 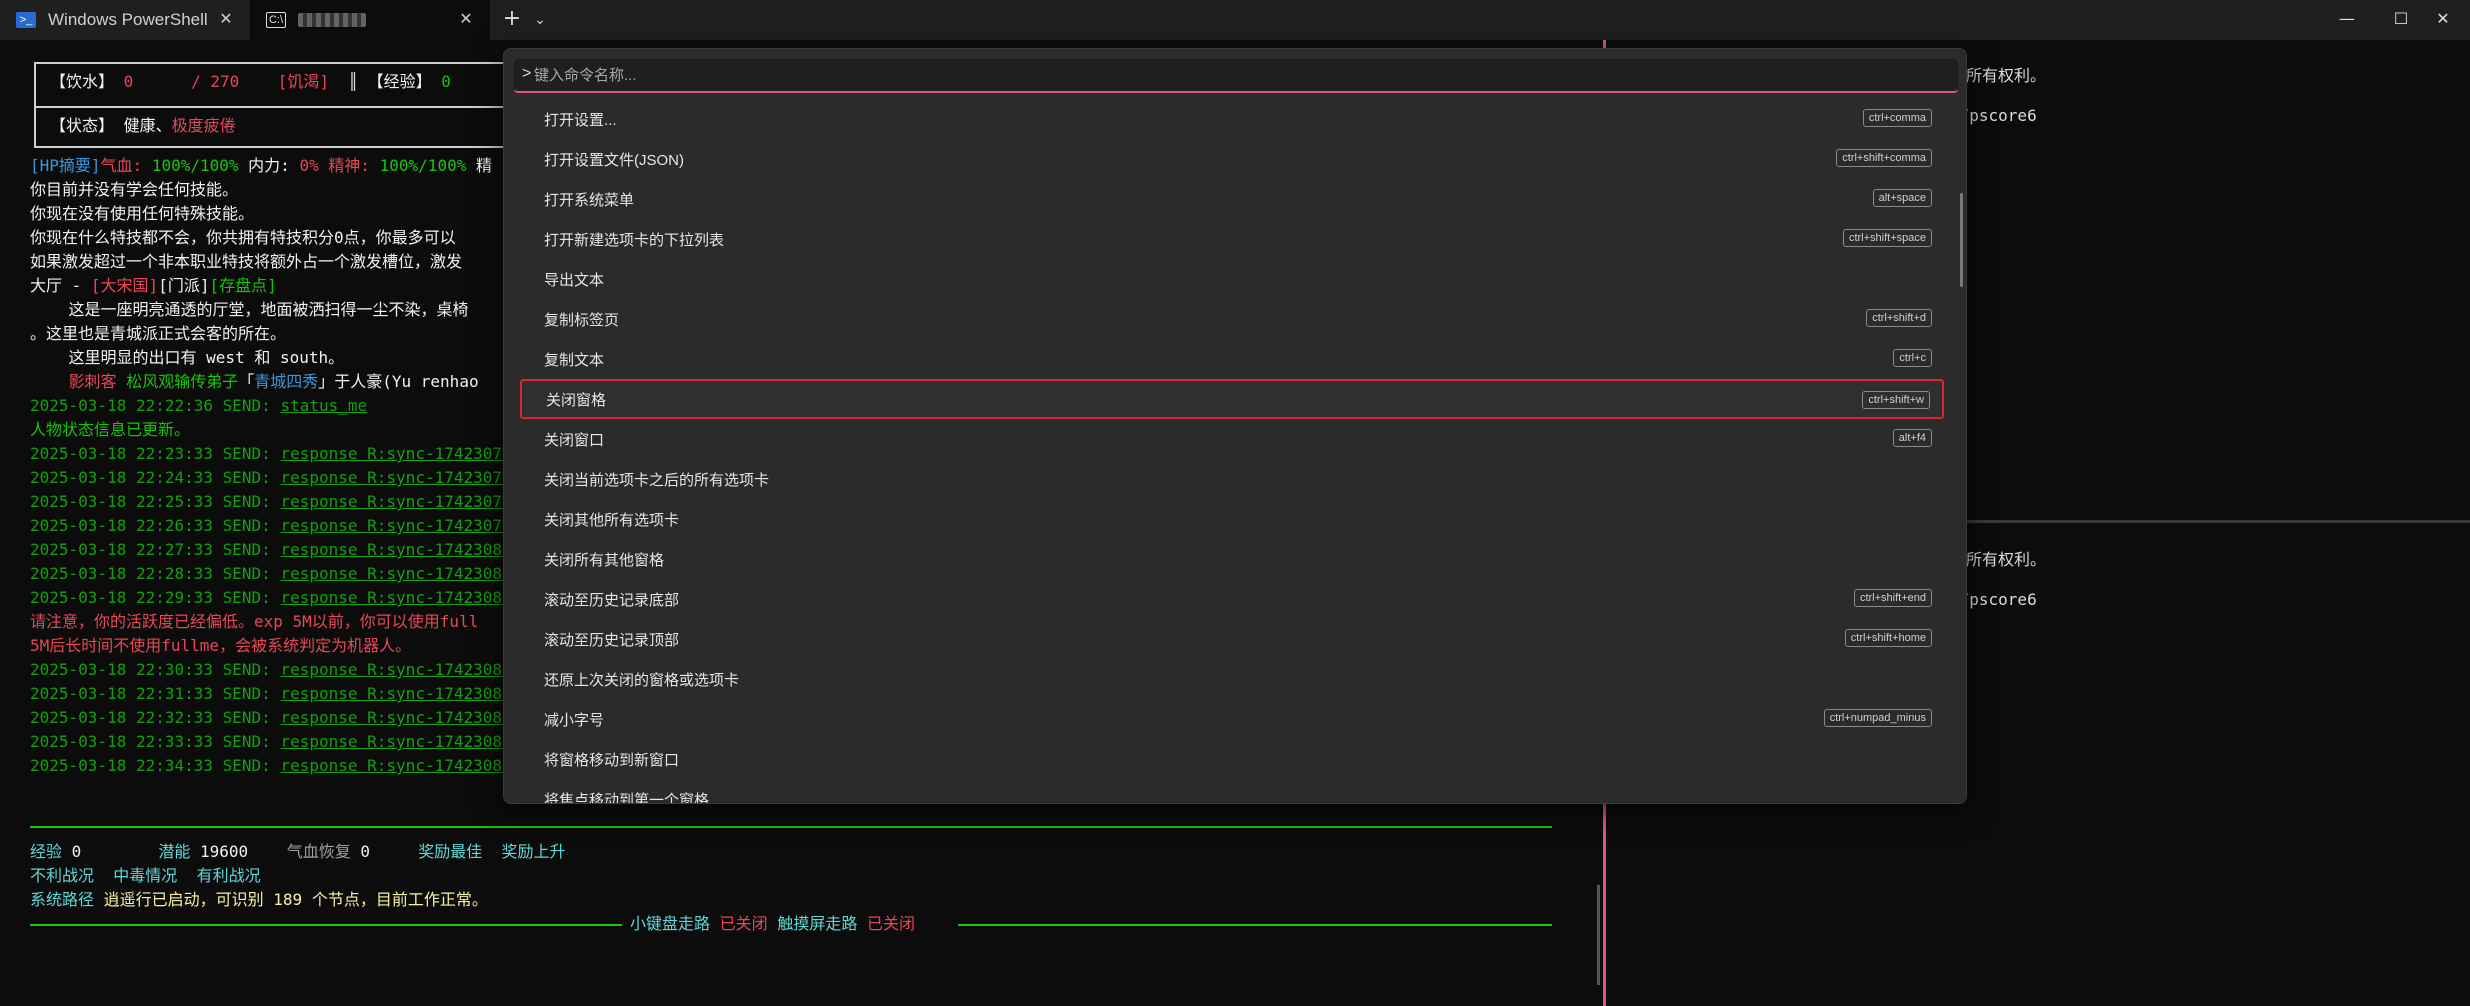 I want to click on command-search-box: >, so click(x=1236, y=76).